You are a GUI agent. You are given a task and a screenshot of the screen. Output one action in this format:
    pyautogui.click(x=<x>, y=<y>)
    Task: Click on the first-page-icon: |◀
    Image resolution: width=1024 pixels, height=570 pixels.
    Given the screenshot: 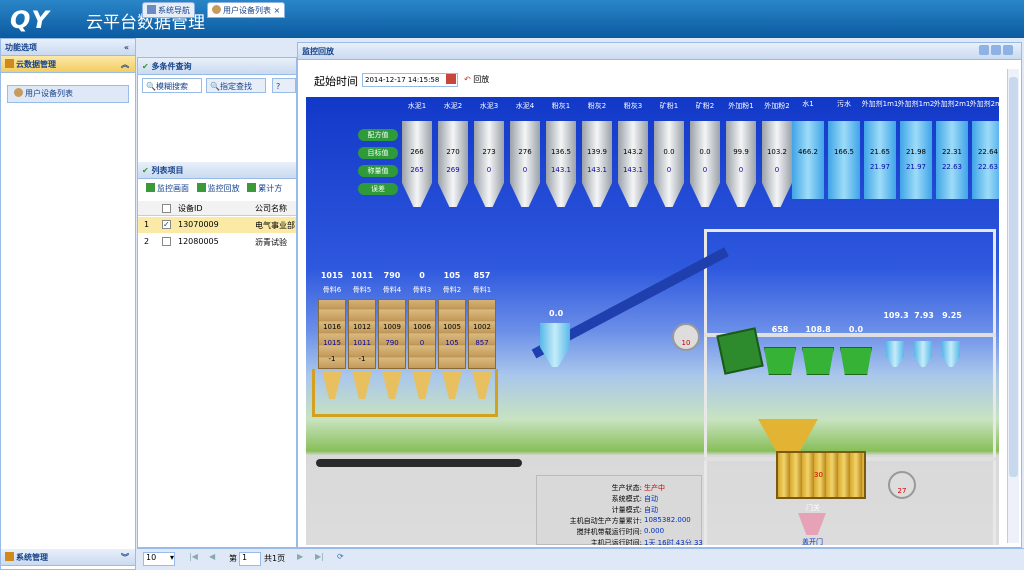 What is the action you would take?
    pyautogui.click(x=193, y=556)
    